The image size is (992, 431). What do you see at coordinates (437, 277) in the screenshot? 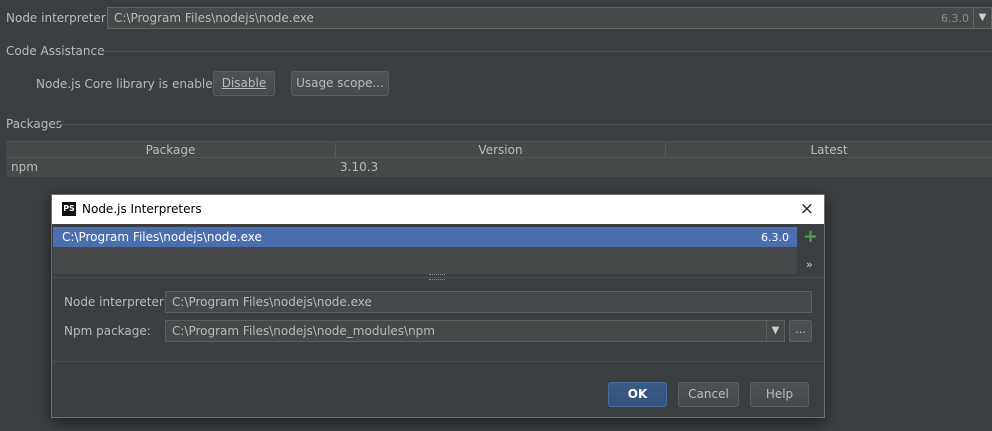
I see `splitter-handle` at bounding box center [437, 277].